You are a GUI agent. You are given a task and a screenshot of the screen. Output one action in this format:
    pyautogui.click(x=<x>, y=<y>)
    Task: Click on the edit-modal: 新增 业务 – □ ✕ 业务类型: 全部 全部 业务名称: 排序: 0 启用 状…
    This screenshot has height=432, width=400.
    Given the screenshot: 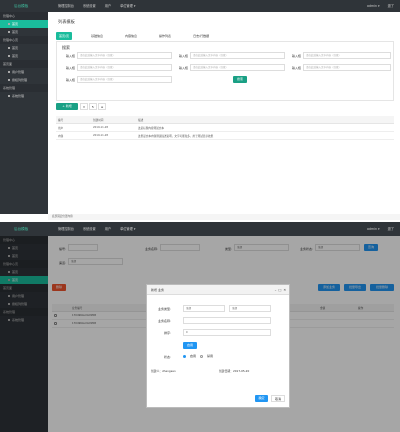 What is the action you would take?
    pyautogui.click(x=218, y=346)
    